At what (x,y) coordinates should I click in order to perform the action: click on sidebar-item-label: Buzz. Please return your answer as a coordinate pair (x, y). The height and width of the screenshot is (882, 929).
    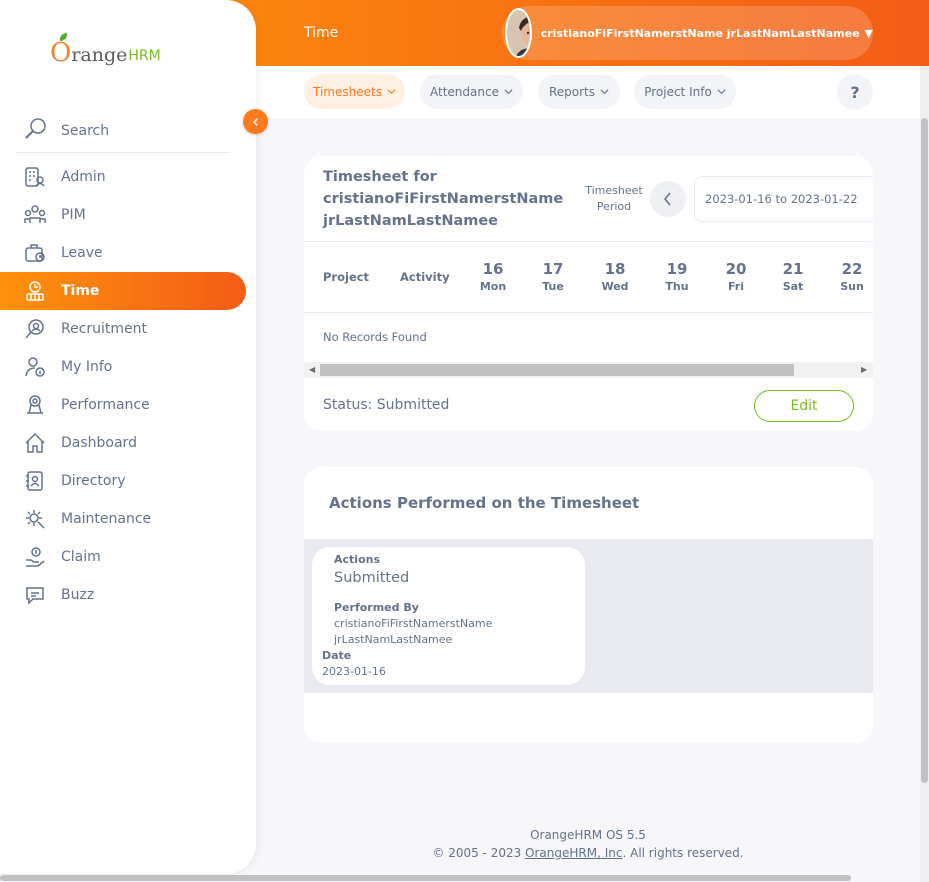
    Looking at the image, I should click on (78, 595).